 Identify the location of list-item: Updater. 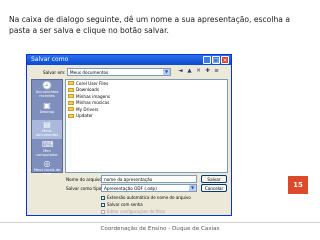
(146, 116).